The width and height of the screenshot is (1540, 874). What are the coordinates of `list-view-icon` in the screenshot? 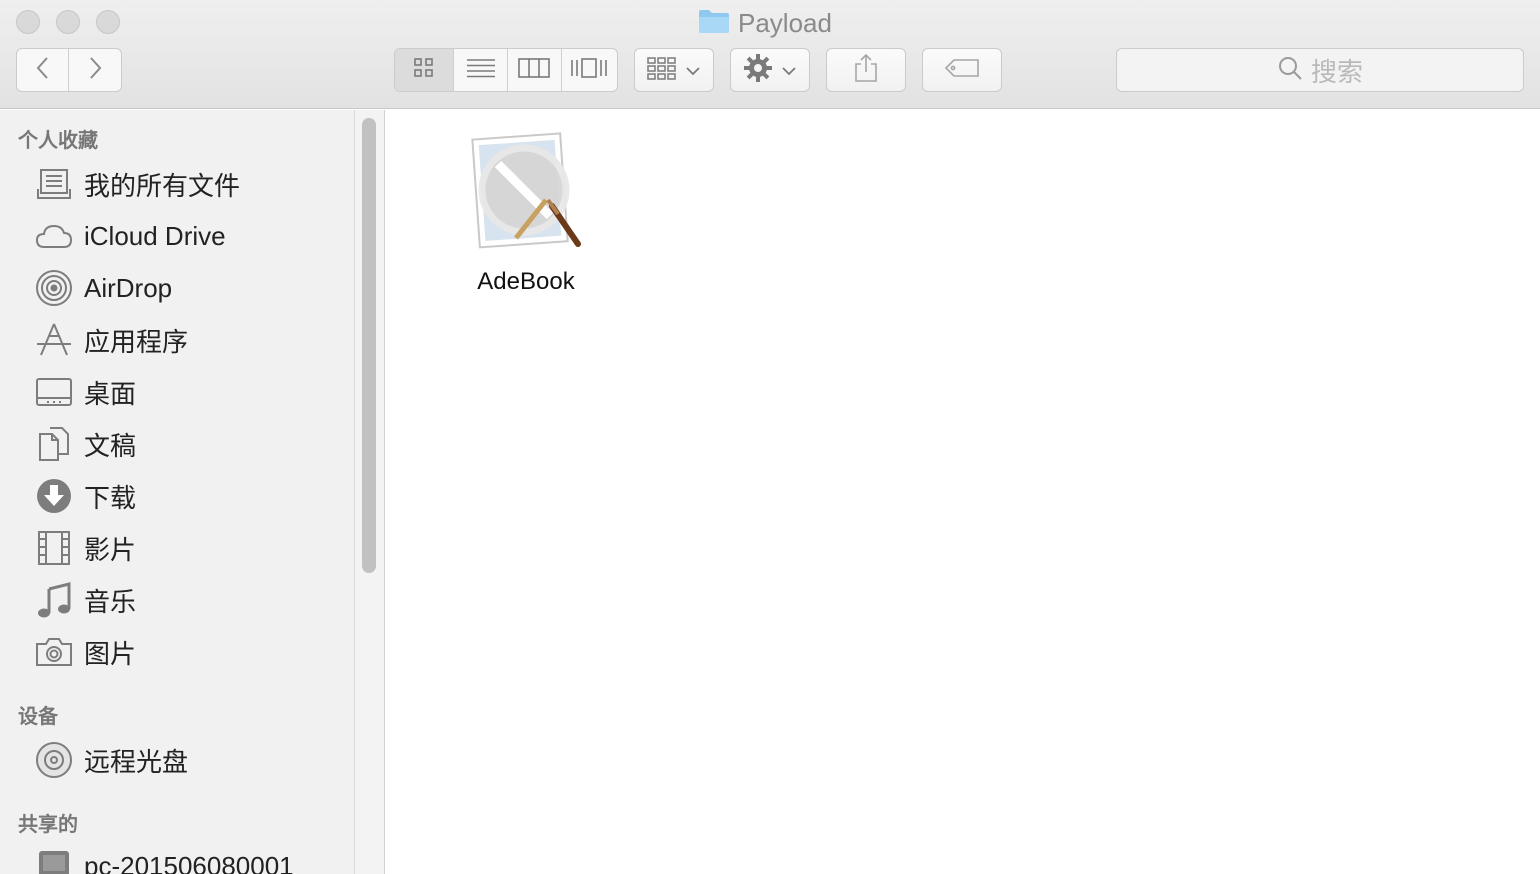 It's located at (480, 70).